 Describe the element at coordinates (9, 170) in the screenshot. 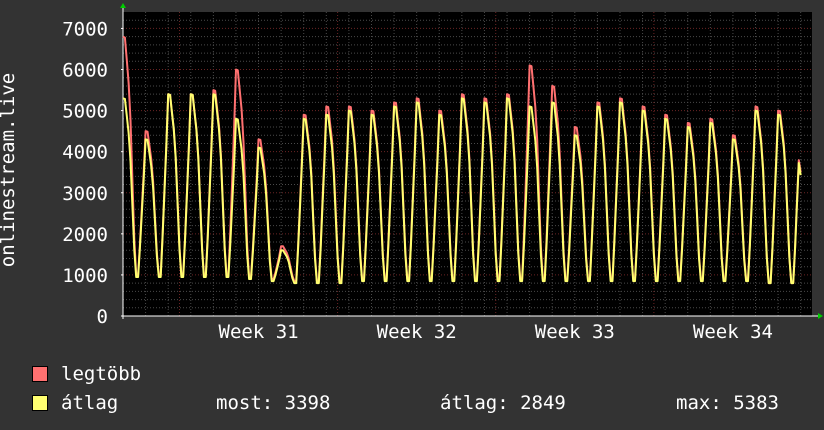

I see `y-axis-label: onlinestream.live` at that location.